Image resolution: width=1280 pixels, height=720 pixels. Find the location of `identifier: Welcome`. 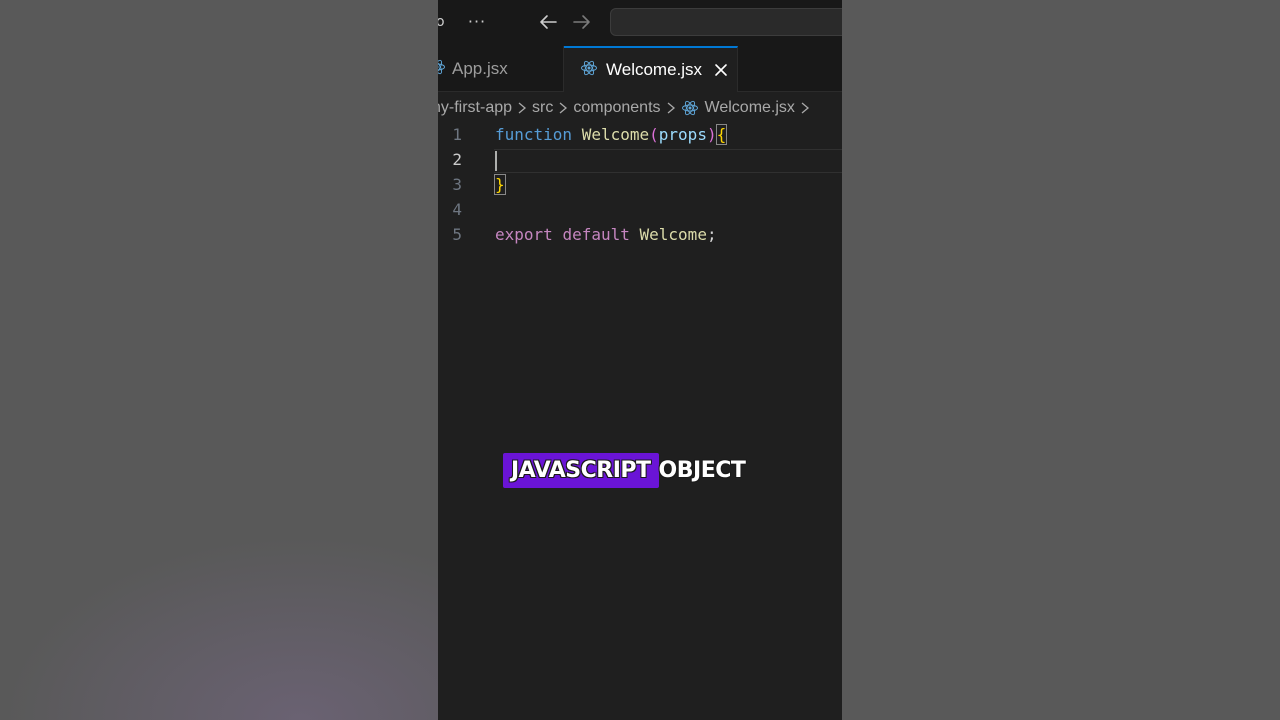

identifier: Welcome is located at coordinates (673, 234).